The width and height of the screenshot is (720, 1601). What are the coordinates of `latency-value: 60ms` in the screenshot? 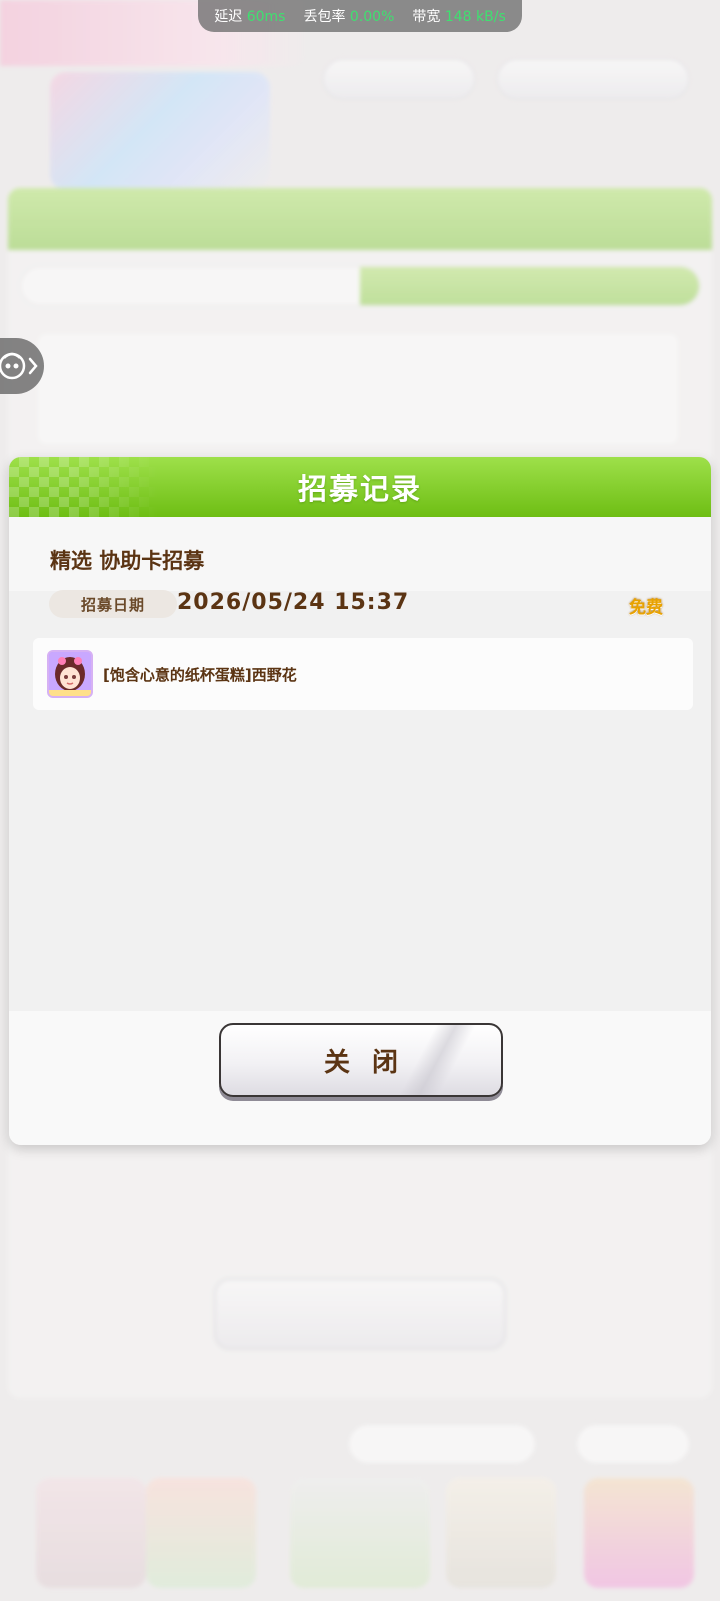 It's located at (266, 17).